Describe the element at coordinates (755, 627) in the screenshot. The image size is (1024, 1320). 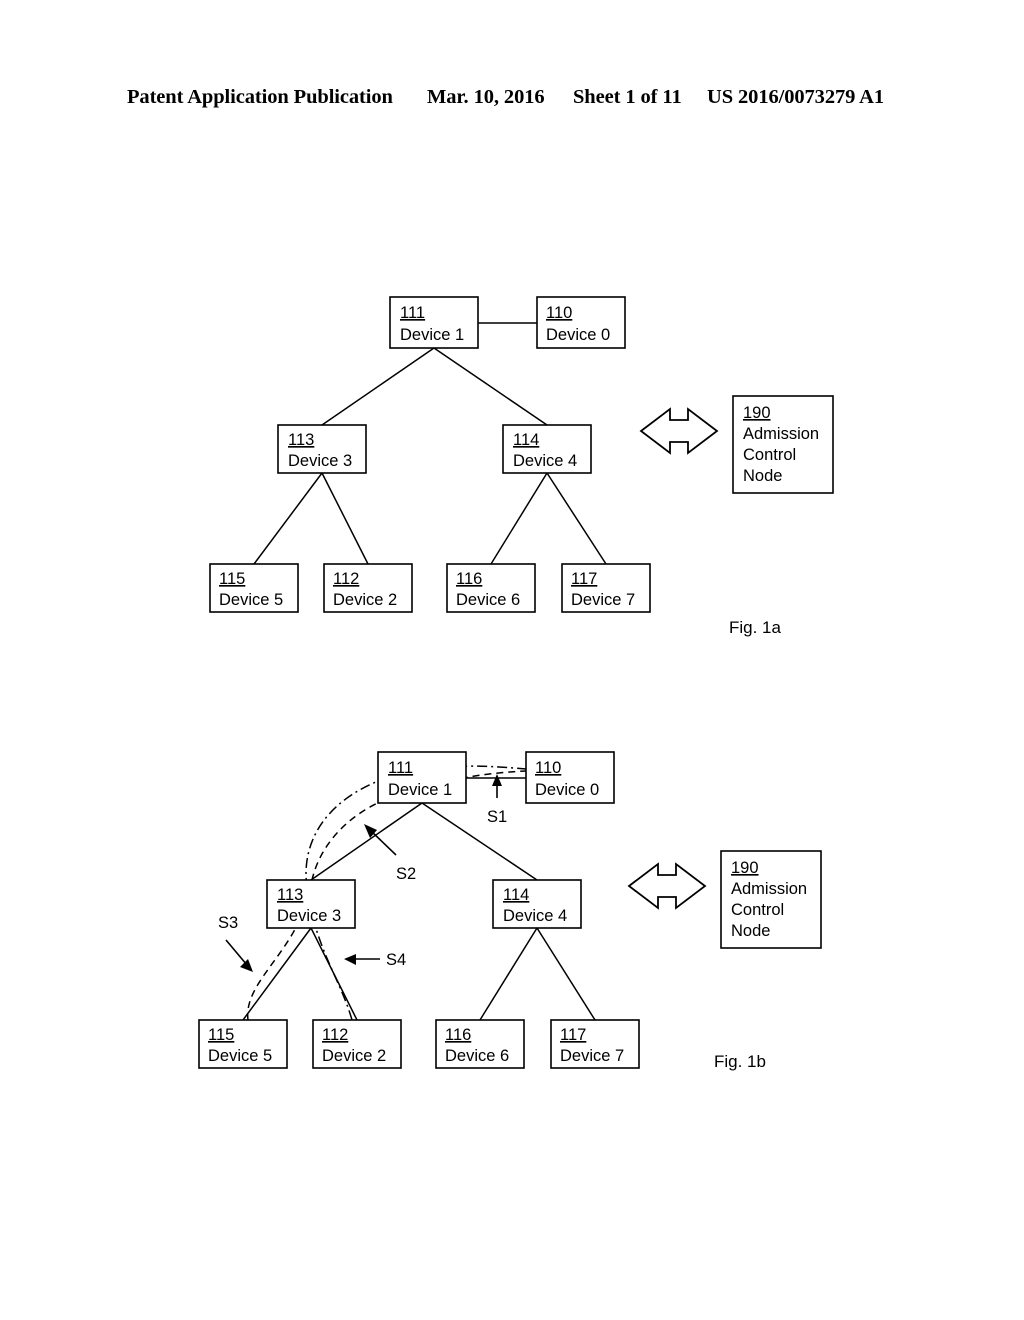
I see `figure-1a-caption: Fig. 1a` at that location.